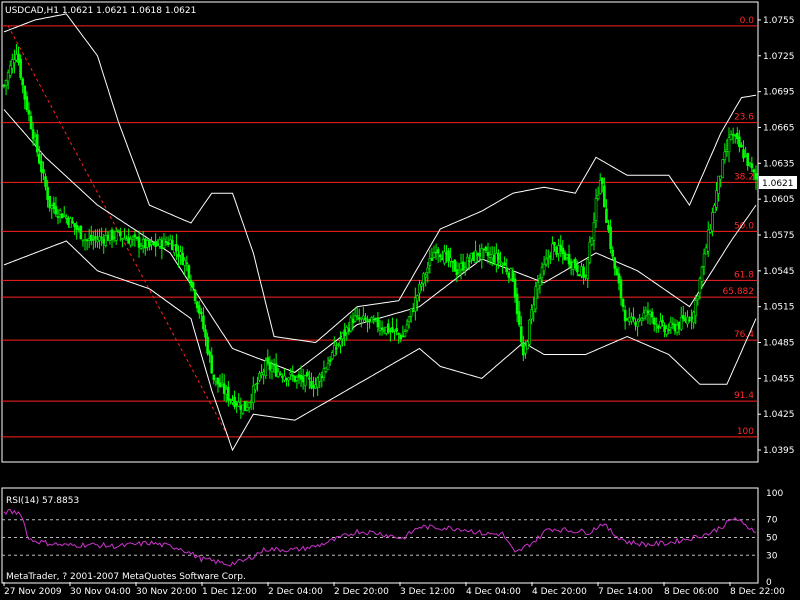 The height and width of the screenshot is (600, 800). What do you see at coordinates (778, 184) in the screenshot?
I see `current-price-label: 1.0621` at bounding box center [778, 184].